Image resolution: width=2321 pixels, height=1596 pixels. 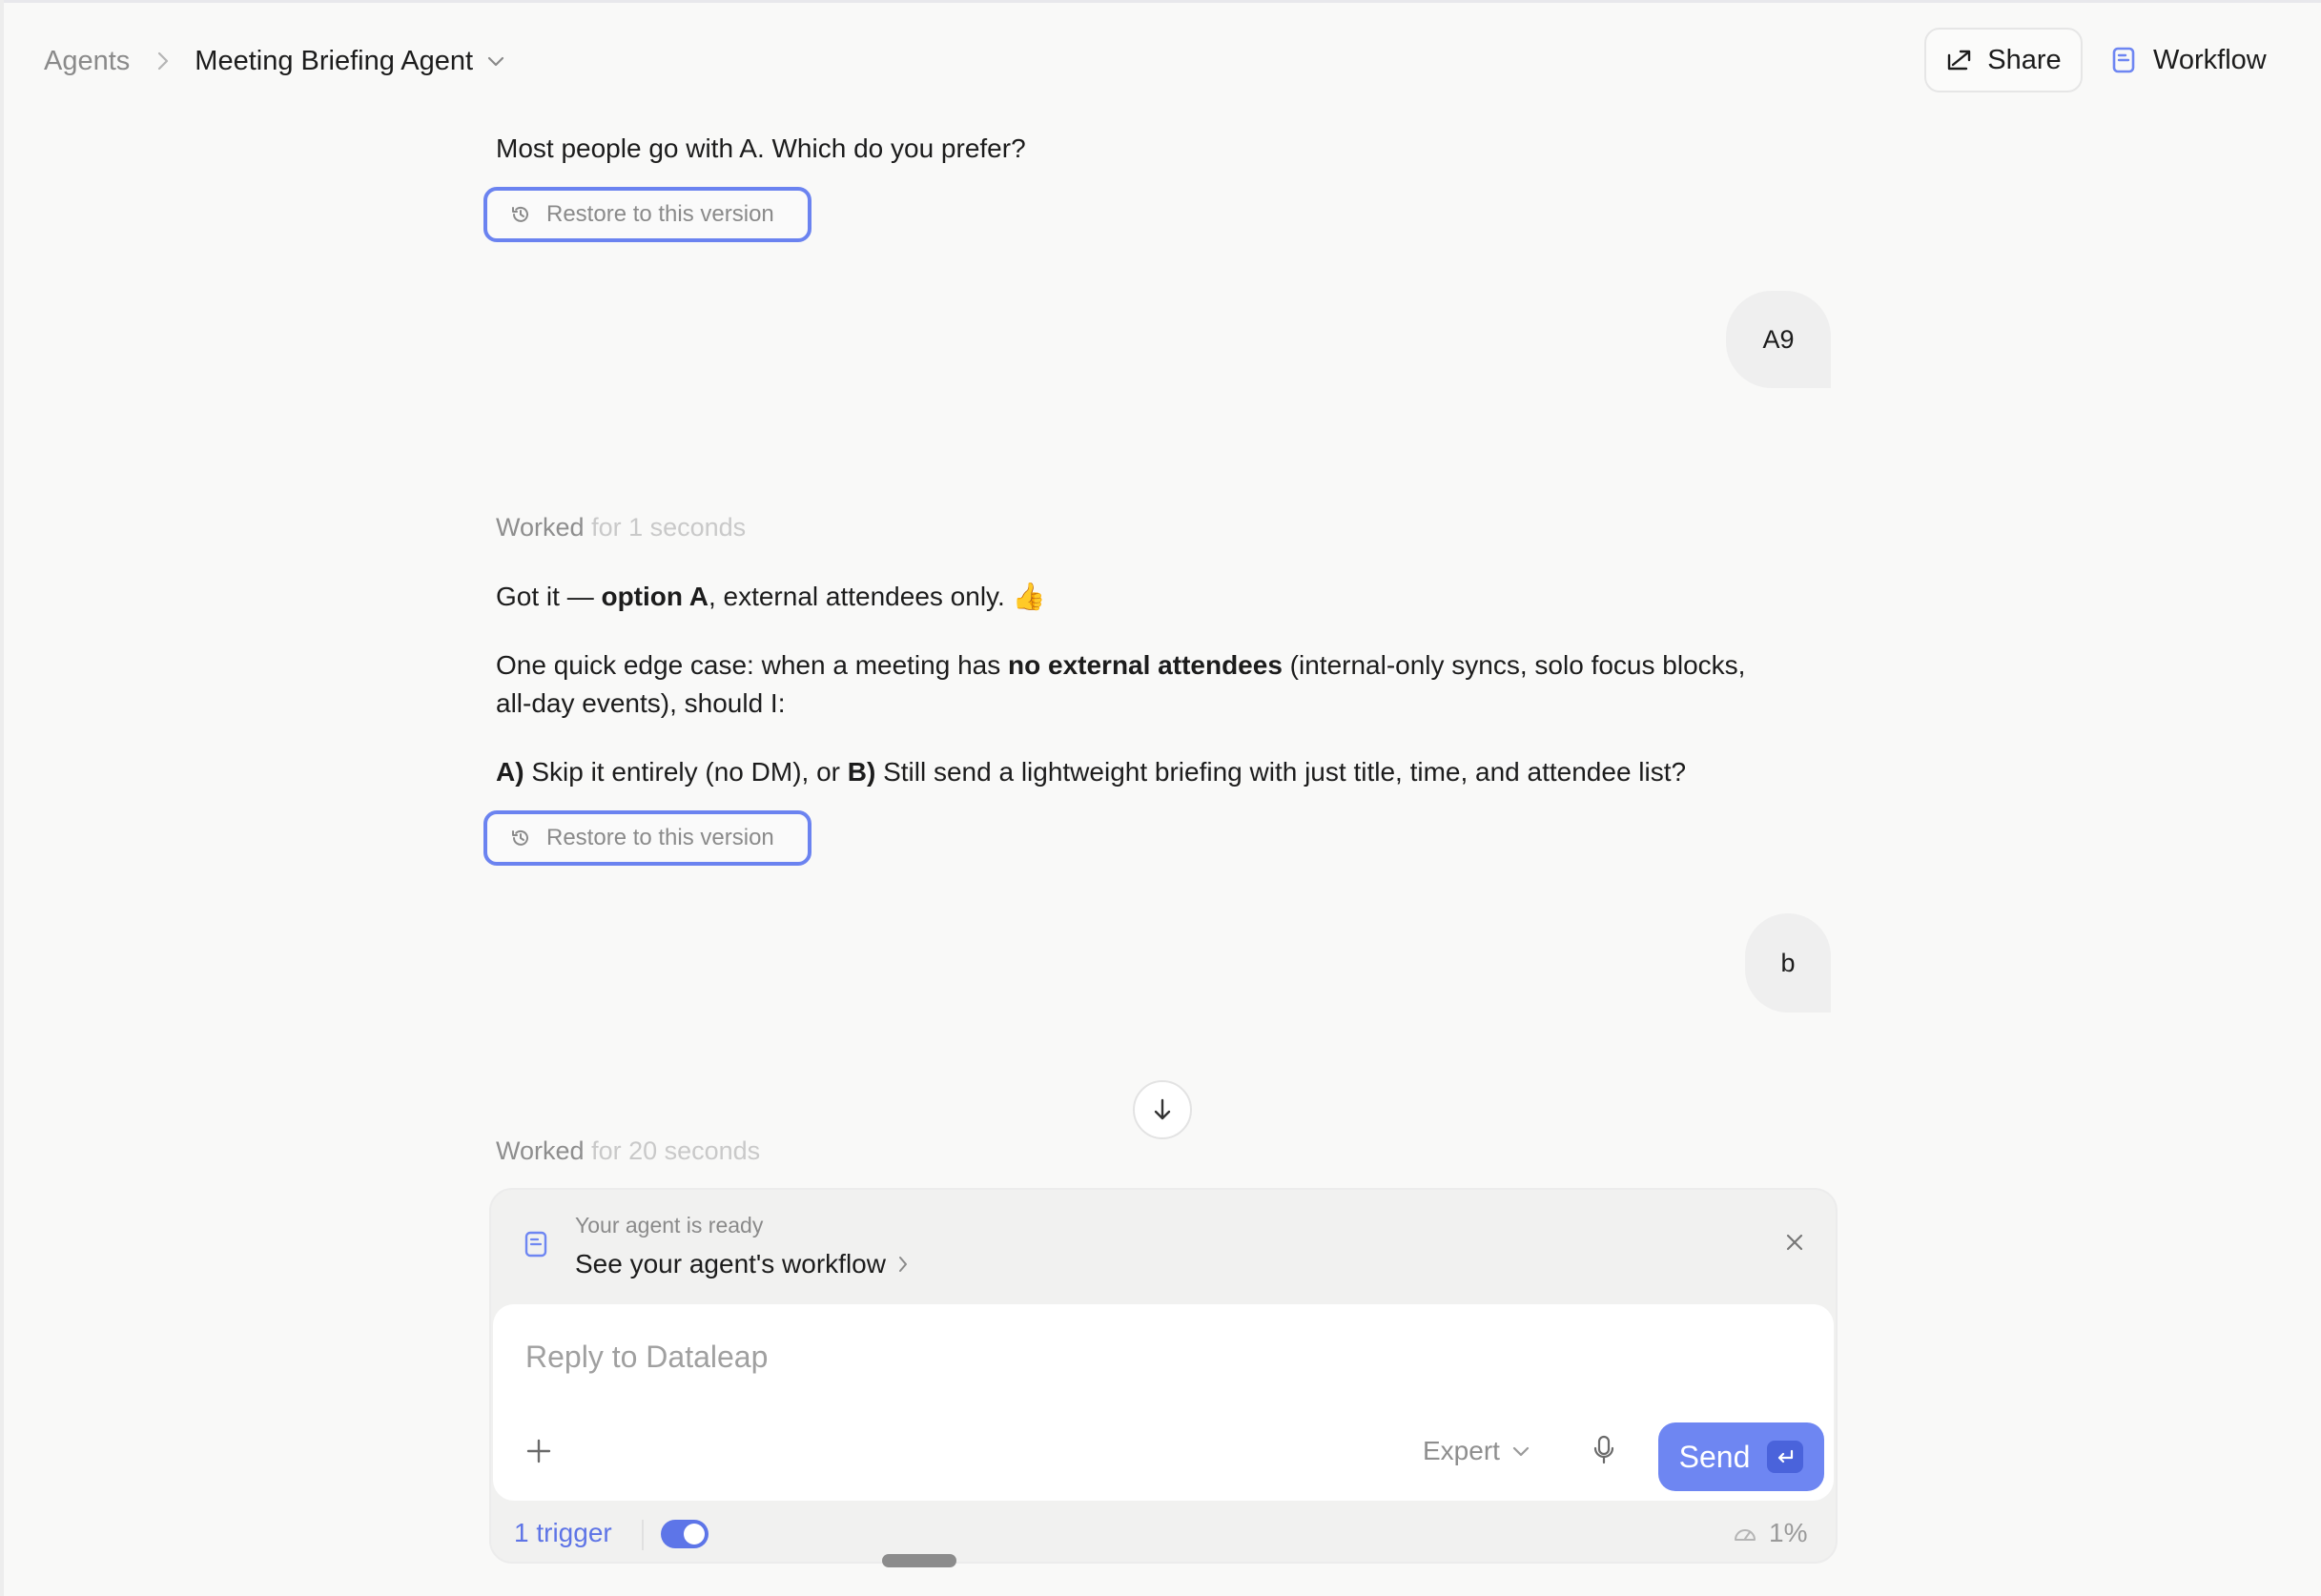 What do you see at coordinates (510, 772) in the screenshot?
I see `bold-text: A)` at bounding box center [510, 772].